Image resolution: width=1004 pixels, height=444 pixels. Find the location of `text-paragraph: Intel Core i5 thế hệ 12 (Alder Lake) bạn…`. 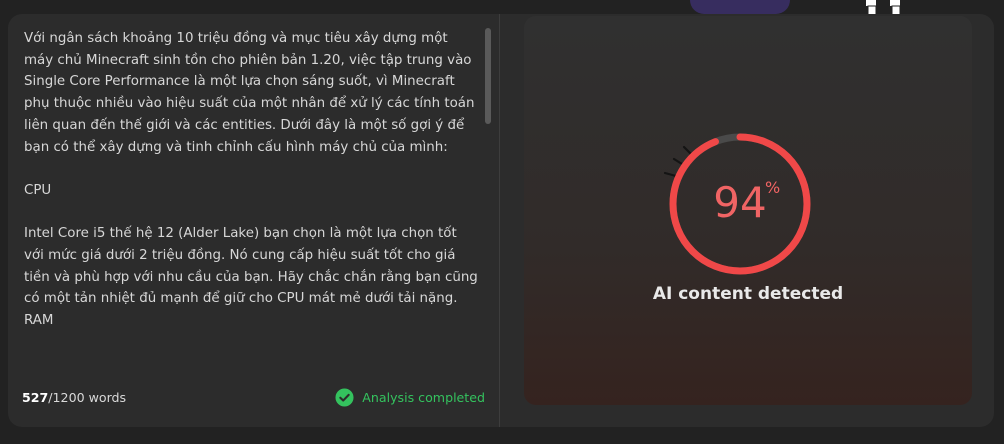

text-paragraph: Intel Core i5 thế hệ 12 (Alder Lake) bạn… is located at coordinates (251, 266).